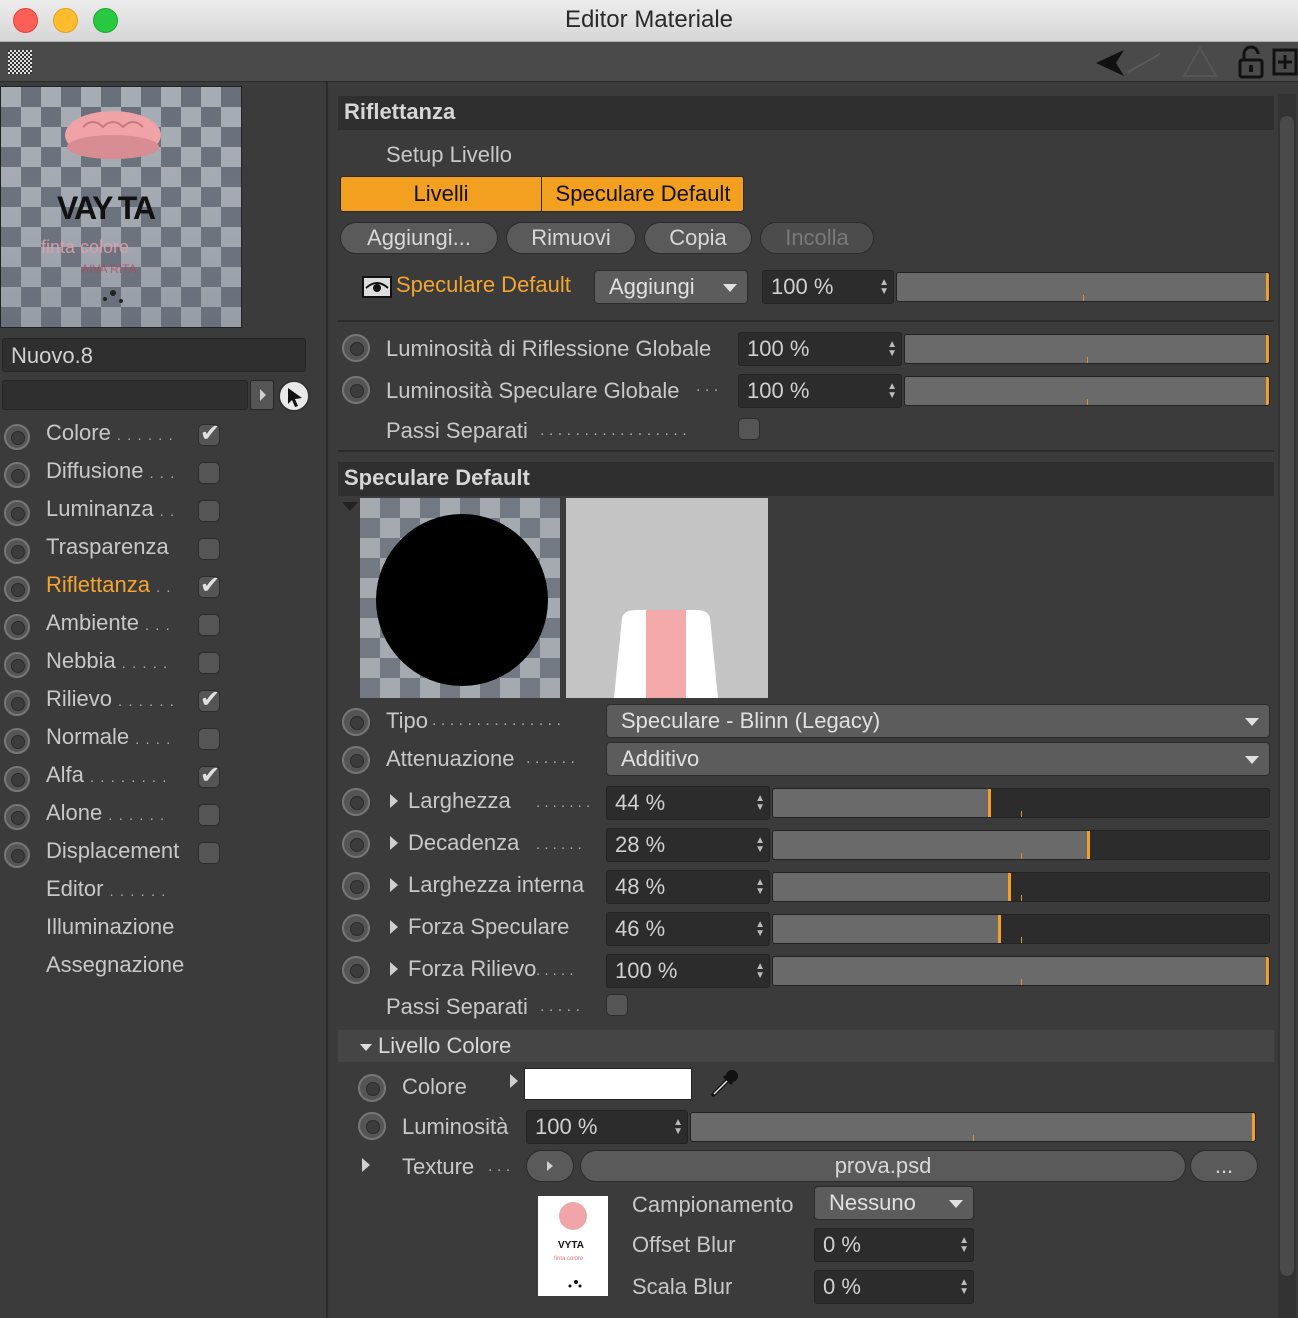 Image resolution: width=1298 pixels, height=1318 pixels. What do you see at coordinates (550, 1166) in the screenshot?
I see `texture-options-button` at bounding box center [550, 1166].